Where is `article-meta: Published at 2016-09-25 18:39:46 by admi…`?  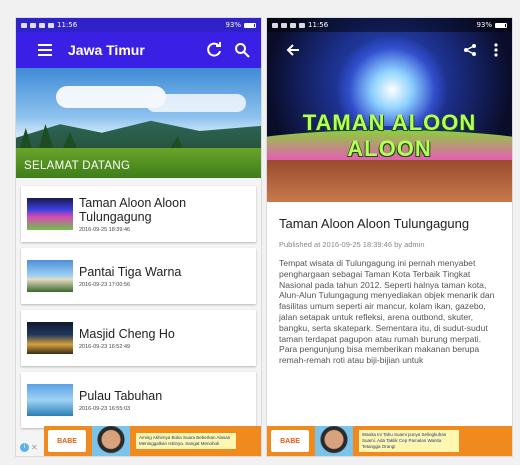
article-meta: Published at 2016-09-25 18:39:46 by admi… is located at coordinates (352, 244).